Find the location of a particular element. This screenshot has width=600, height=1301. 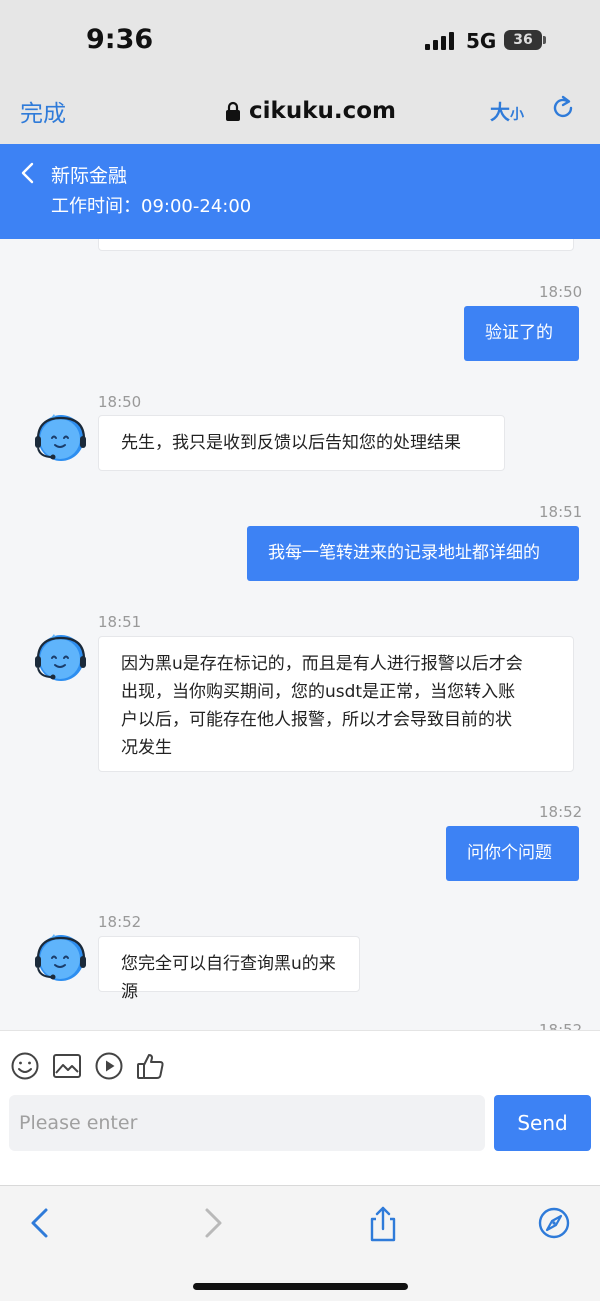

message-text: 先生，我只是收到反馈以后告知您的处理结果 is located at coordinates (291, 443).